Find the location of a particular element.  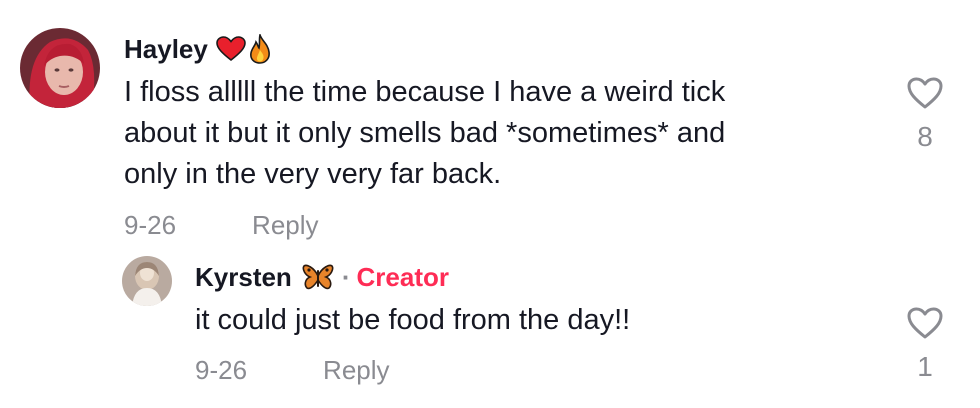

like-control: 8 is located at coordinates (925, 114).